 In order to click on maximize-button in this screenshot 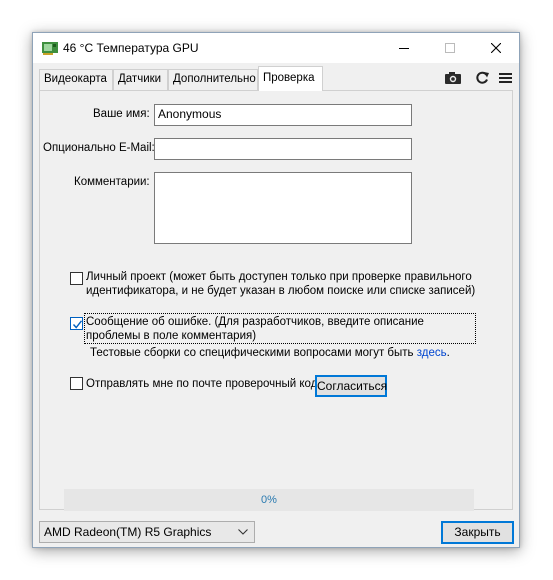, I will do `click(450, 48)`.